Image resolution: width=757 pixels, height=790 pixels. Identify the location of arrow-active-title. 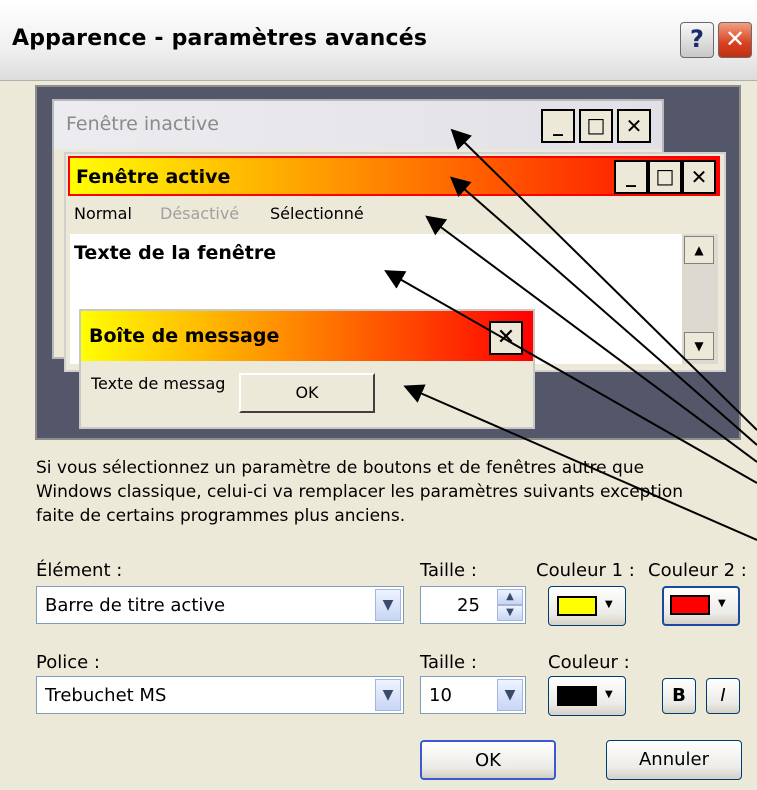
(603, 311).